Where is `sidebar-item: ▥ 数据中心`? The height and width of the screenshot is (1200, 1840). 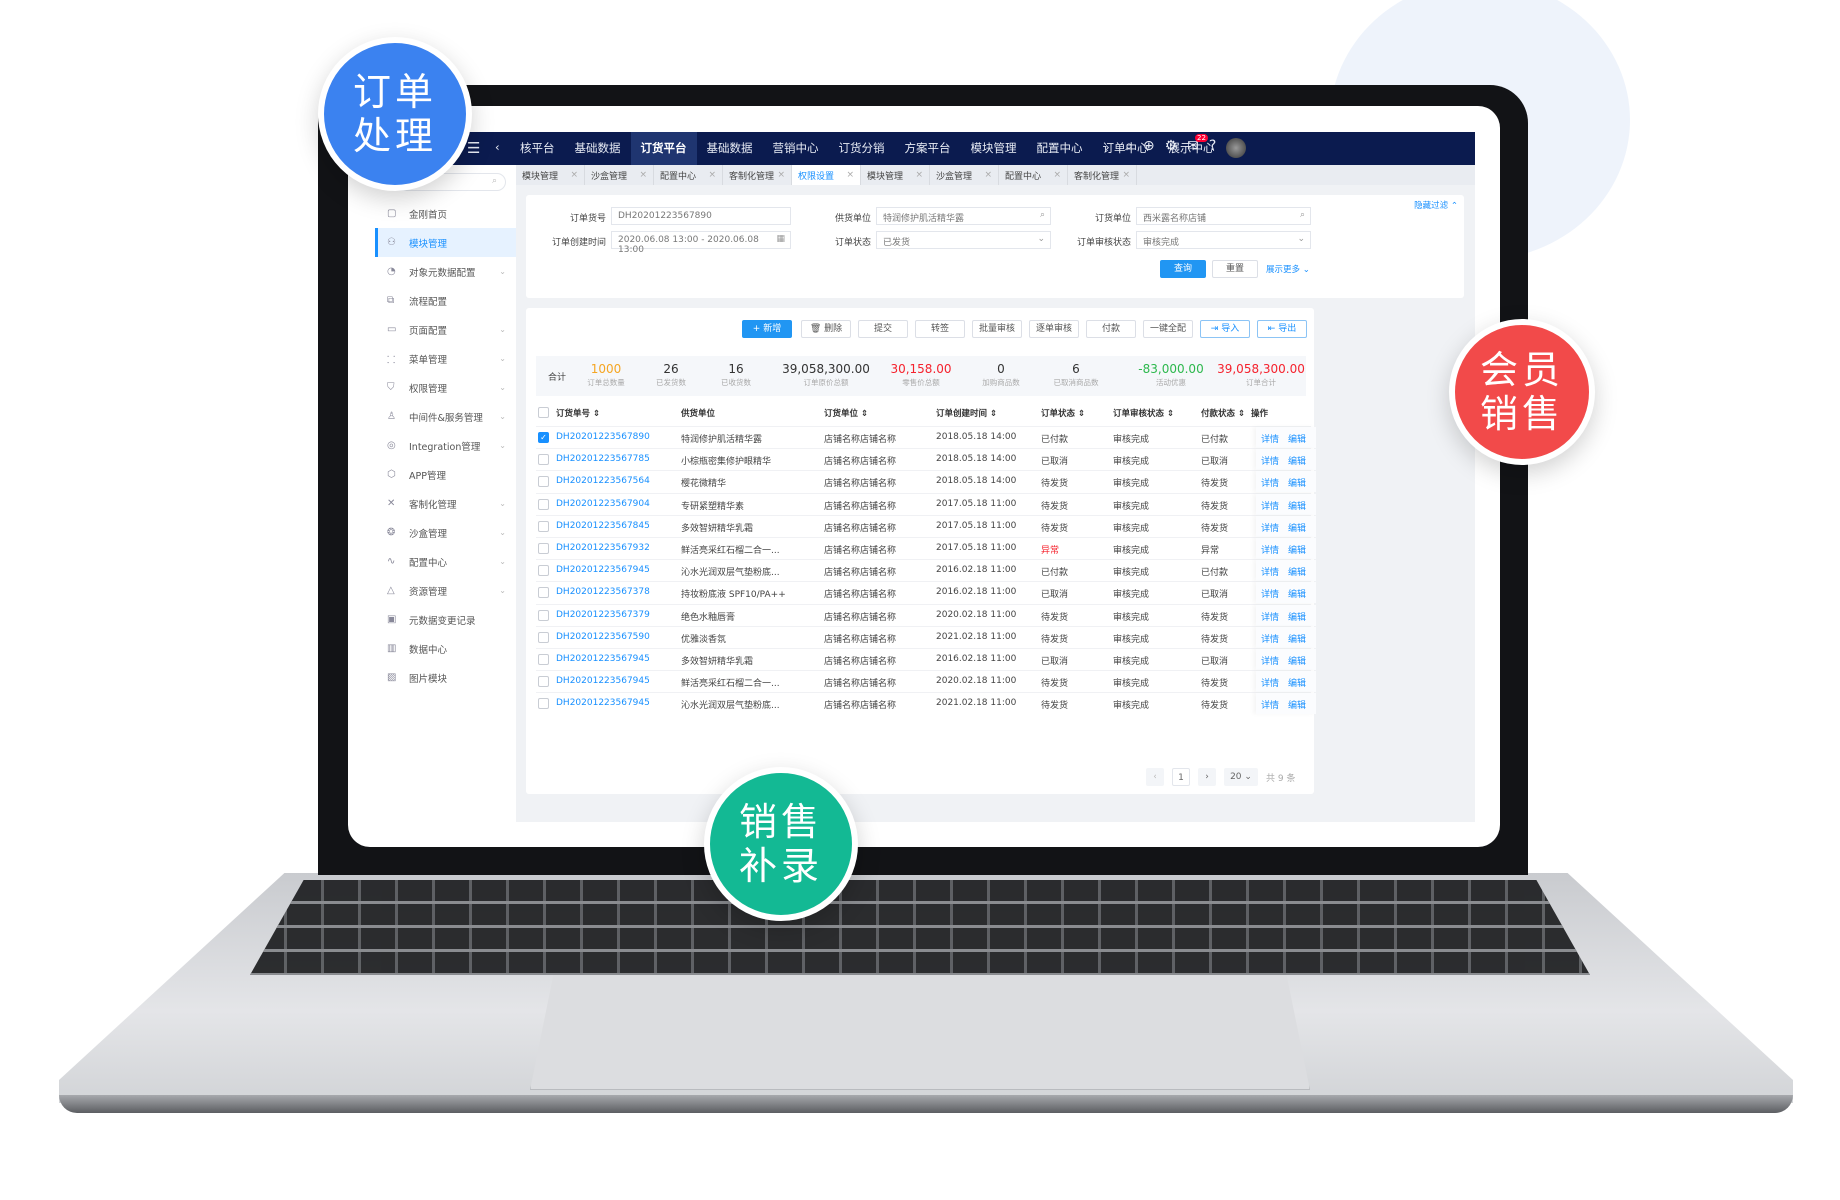 sidebar-item: ▥ 数据中心 is located at coordinates (445, 648).